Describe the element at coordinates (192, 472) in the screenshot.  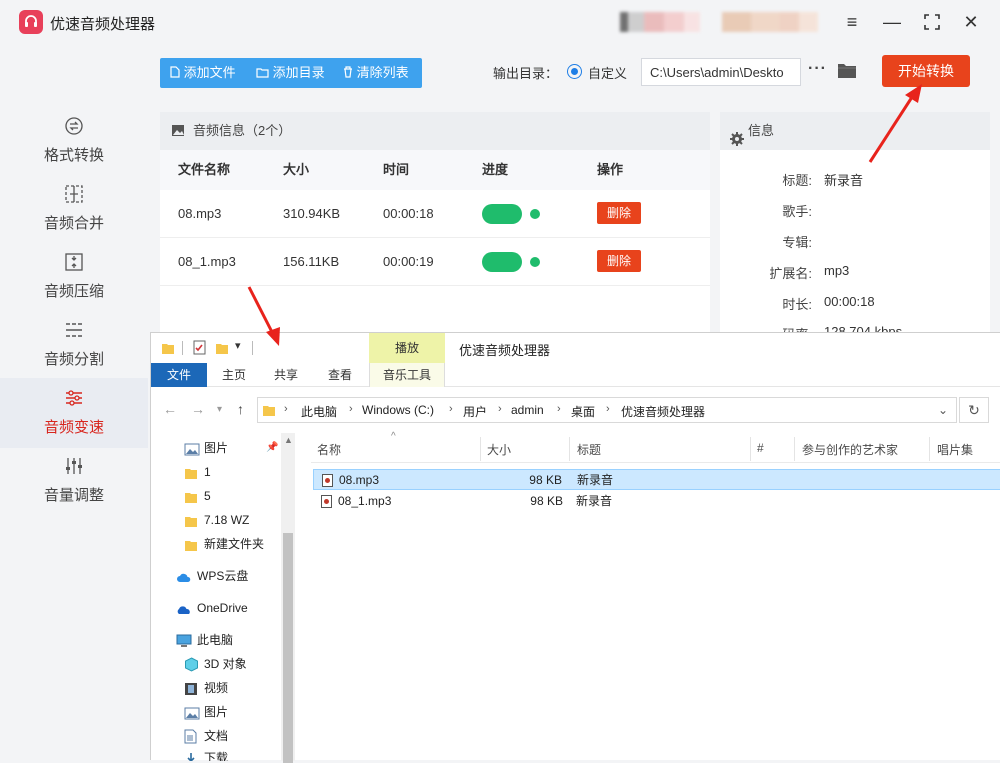
I see `folder-icon` at that location.